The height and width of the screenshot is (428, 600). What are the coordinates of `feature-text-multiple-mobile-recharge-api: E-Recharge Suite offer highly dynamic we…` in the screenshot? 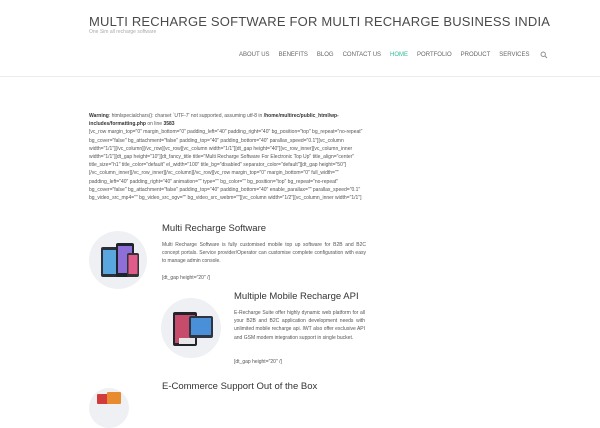 It's located at (299, 325).